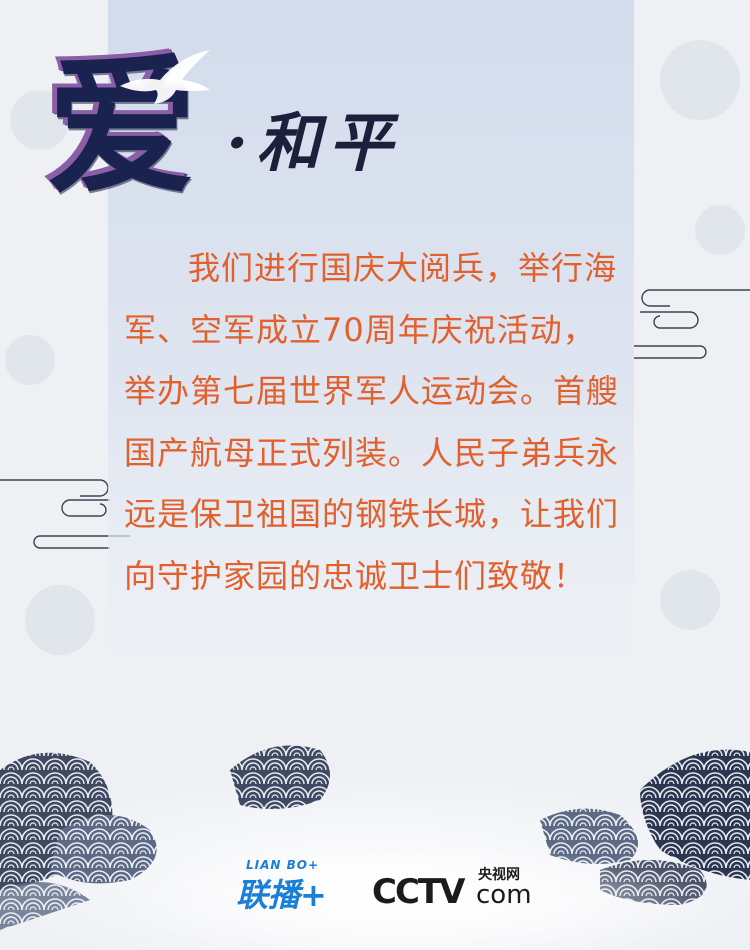 The width and height of the screenshot is (750, 950). I want to click on cctv-logo-letters: CCTV, so click(418, 892).